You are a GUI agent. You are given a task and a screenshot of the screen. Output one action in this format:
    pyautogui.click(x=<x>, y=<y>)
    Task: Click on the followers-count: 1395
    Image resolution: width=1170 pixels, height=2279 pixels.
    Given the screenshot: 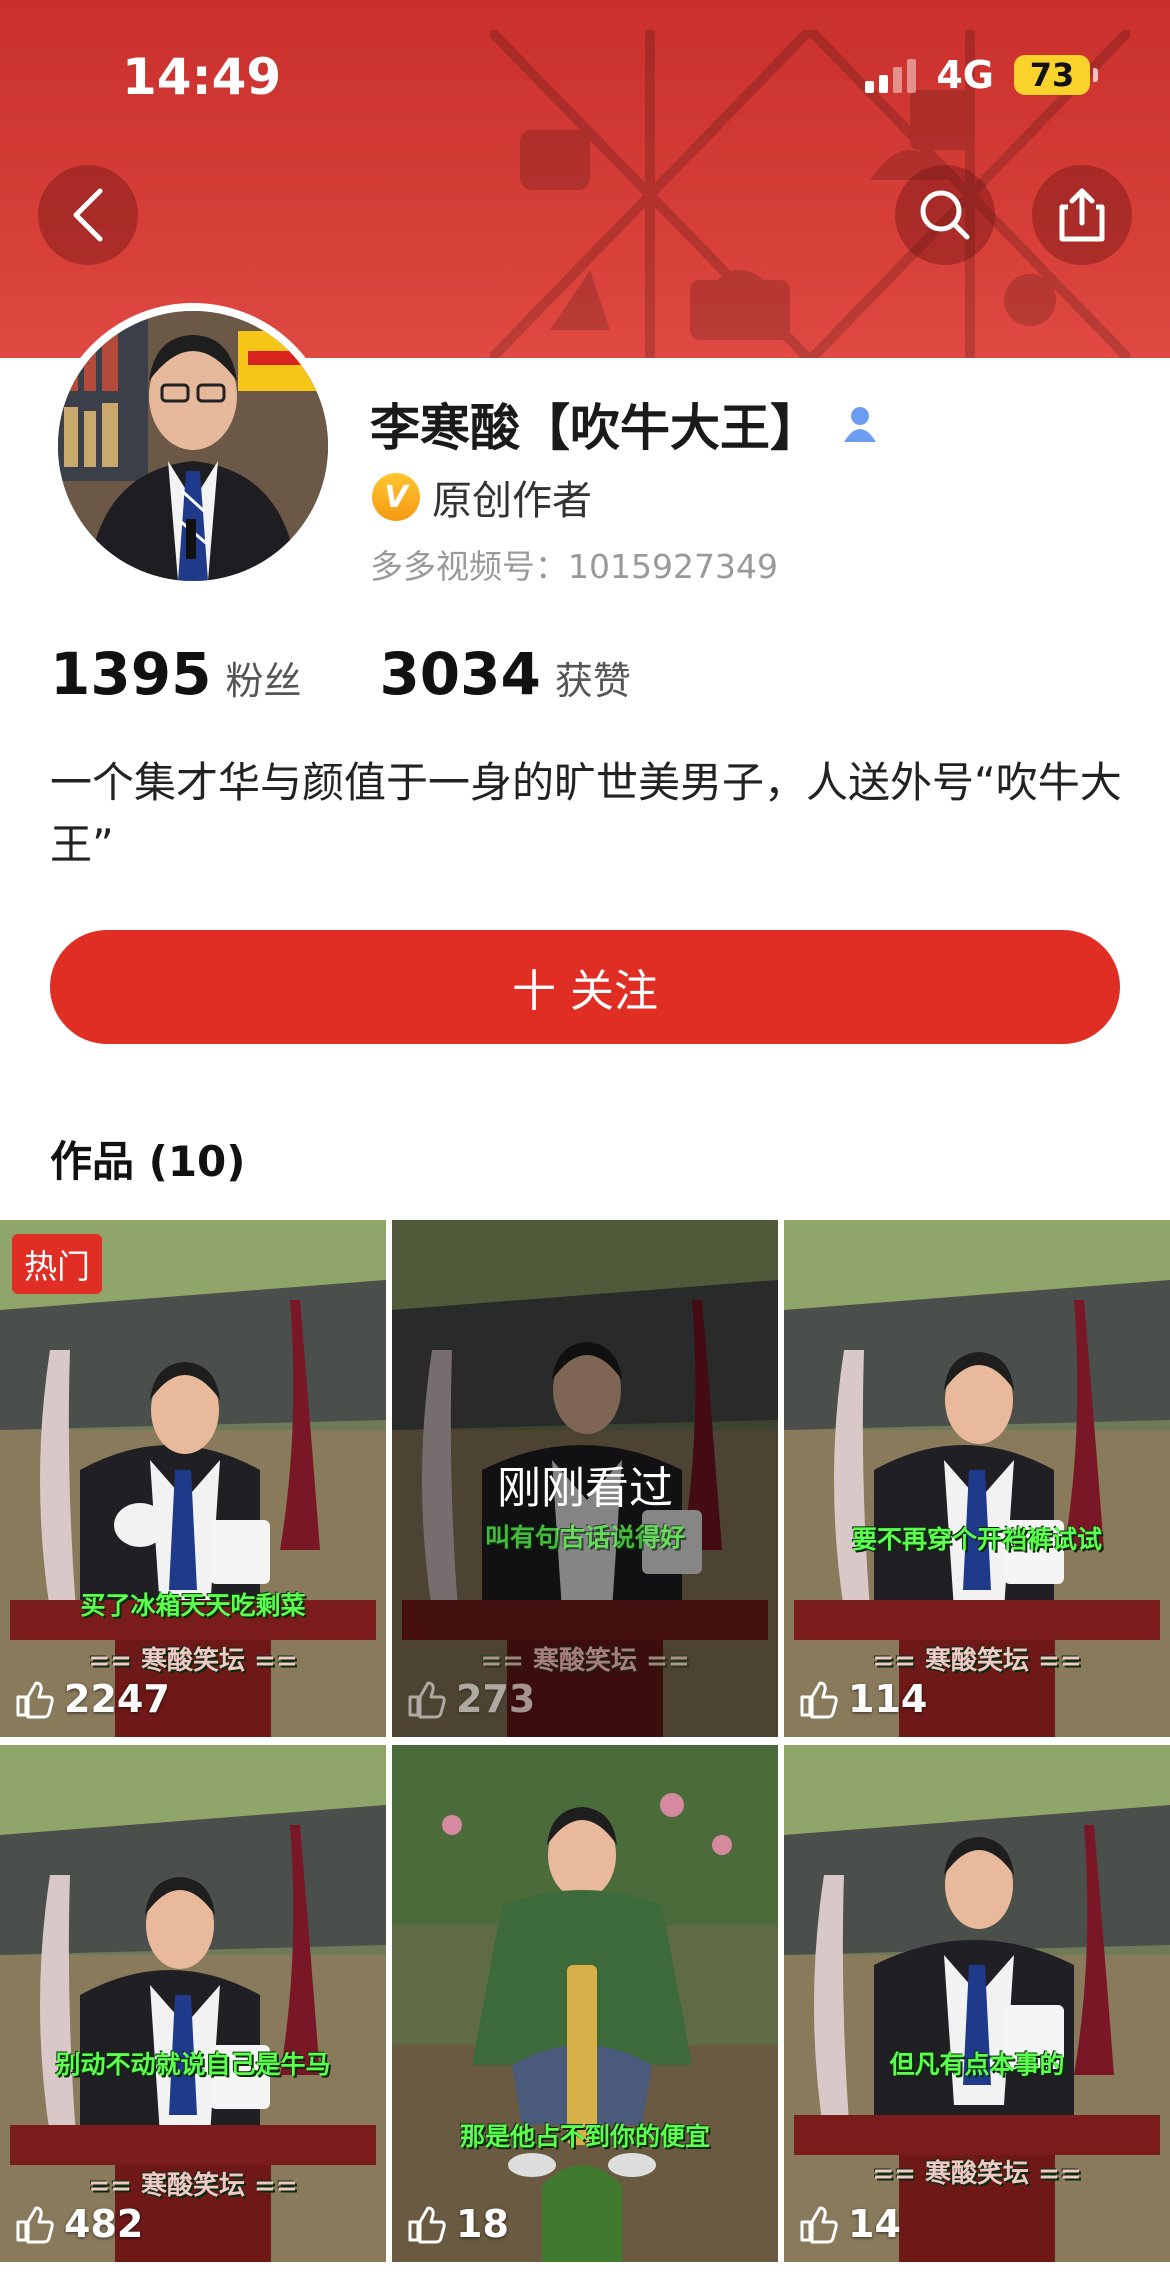 What is the action you would take?
    pyautogui.click(x=131, y=674)
    